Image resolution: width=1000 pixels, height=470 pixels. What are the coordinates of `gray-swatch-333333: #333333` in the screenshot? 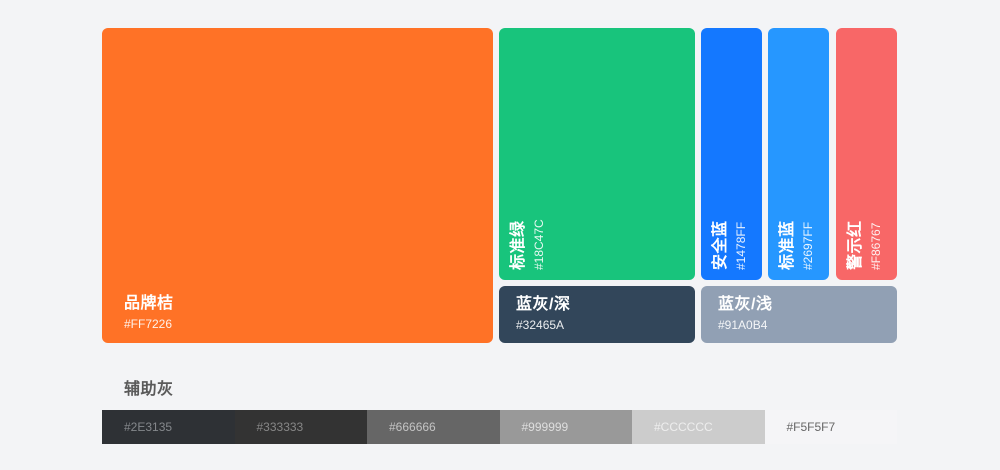 It's located at (300, 427).